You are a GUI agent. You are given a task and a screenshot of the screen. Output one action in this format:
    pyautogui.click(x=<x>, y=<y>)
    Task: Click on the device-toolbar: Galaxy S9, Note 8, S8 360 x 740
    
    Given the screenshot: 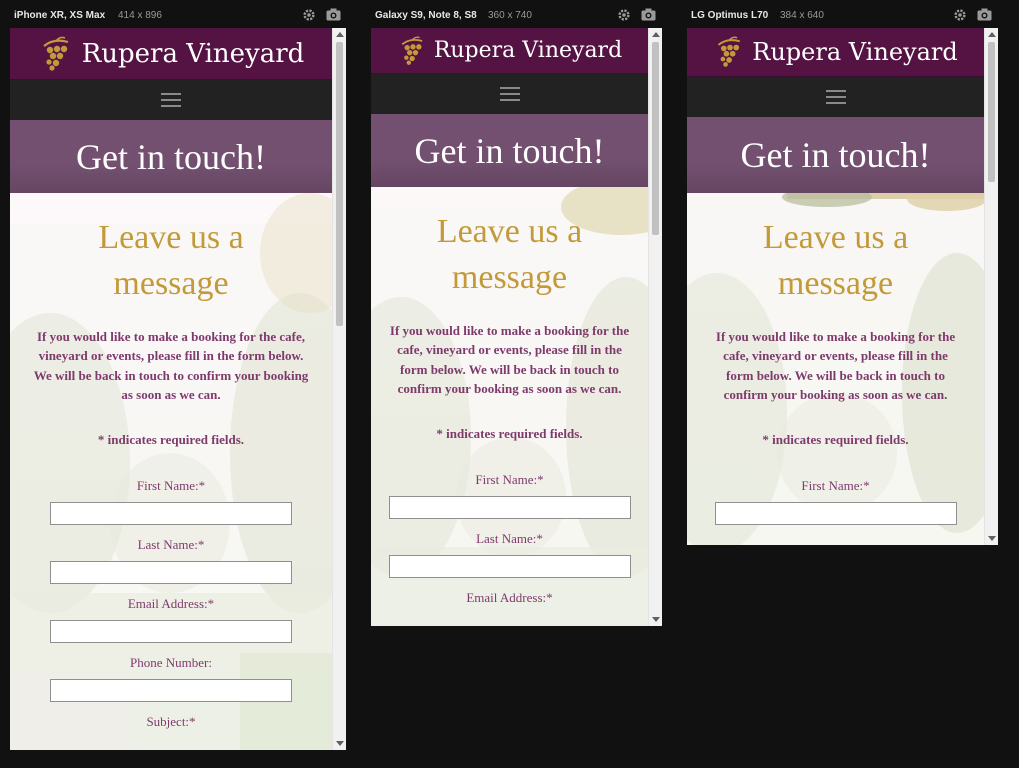 What is the action you would take?
    pyautogui.click(x=516, y=14)
    